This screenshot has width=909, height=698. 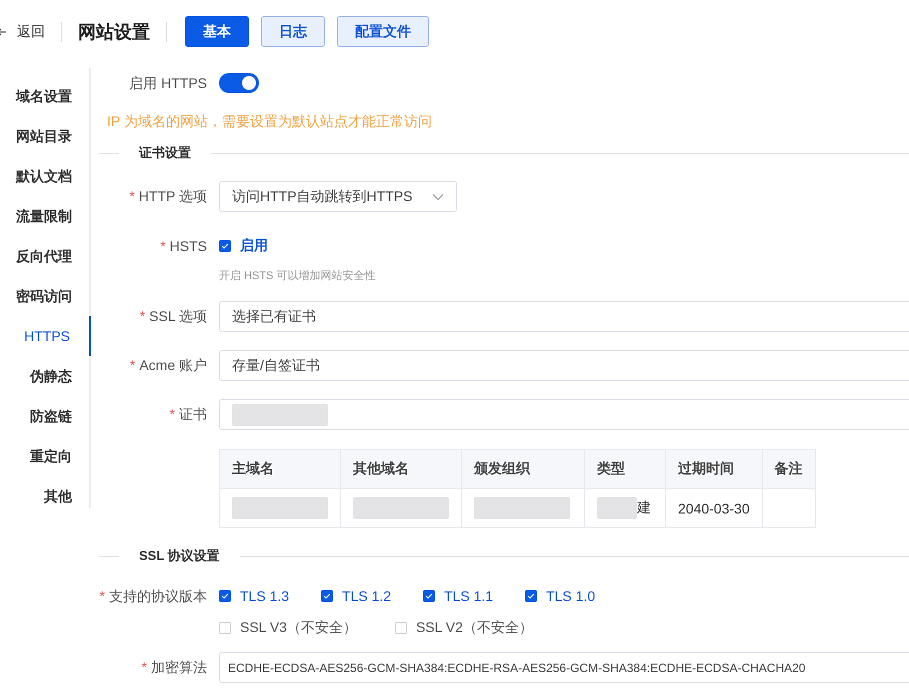 I want to click on column-header: 其他域名, so click(x=401, y=469).